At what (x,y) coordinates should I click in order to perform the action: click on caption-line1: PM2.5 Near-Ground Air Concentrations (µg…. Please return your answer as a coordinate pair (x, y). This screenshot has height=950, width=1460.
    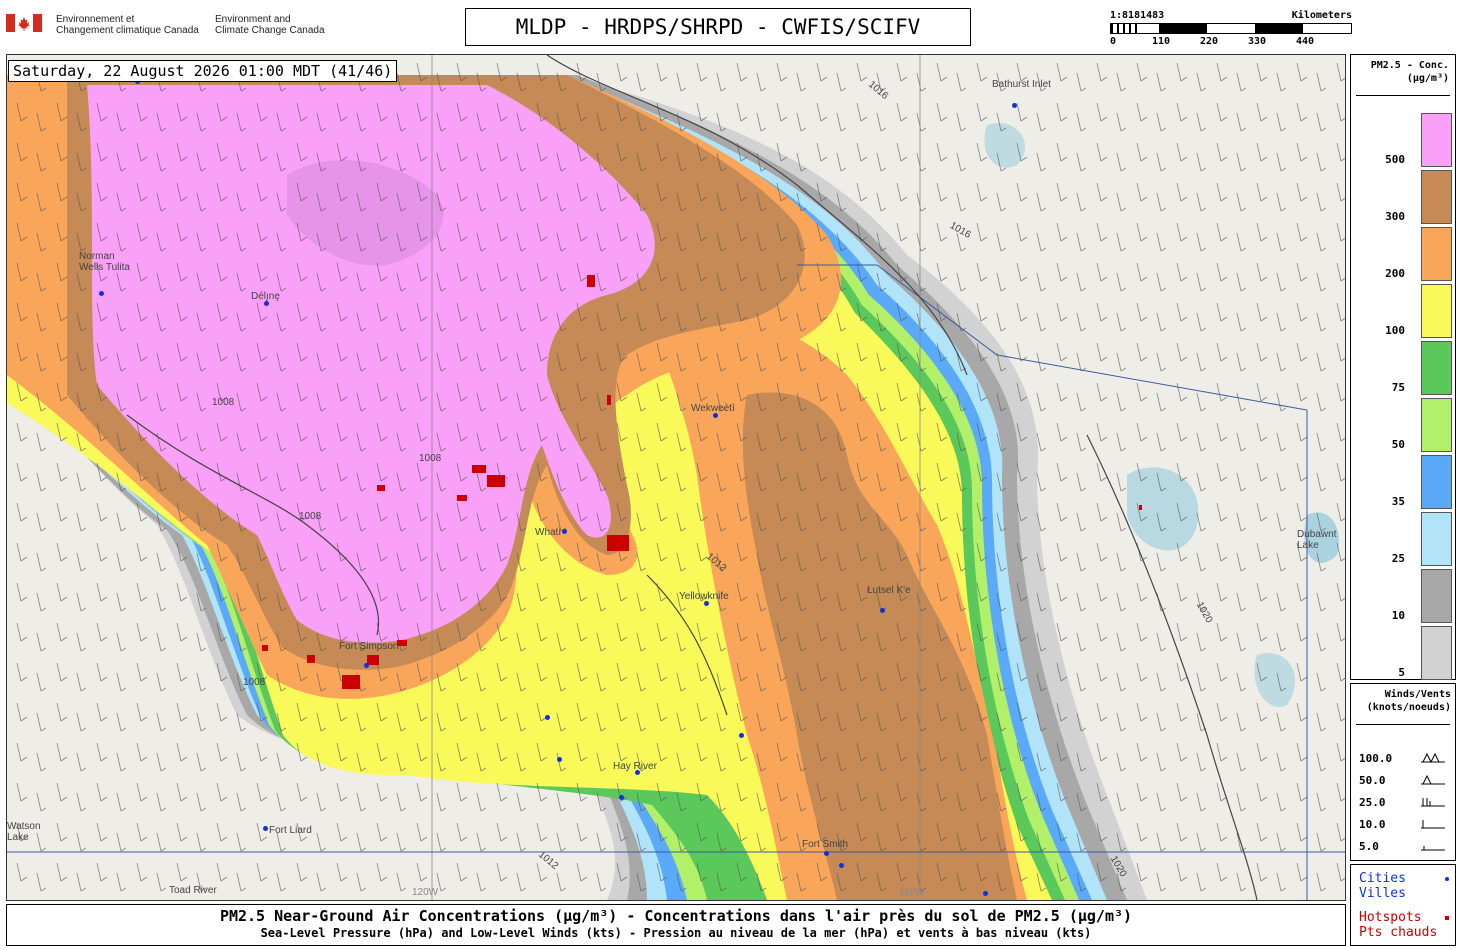
    Looking at the image, I should click on (676, 916).